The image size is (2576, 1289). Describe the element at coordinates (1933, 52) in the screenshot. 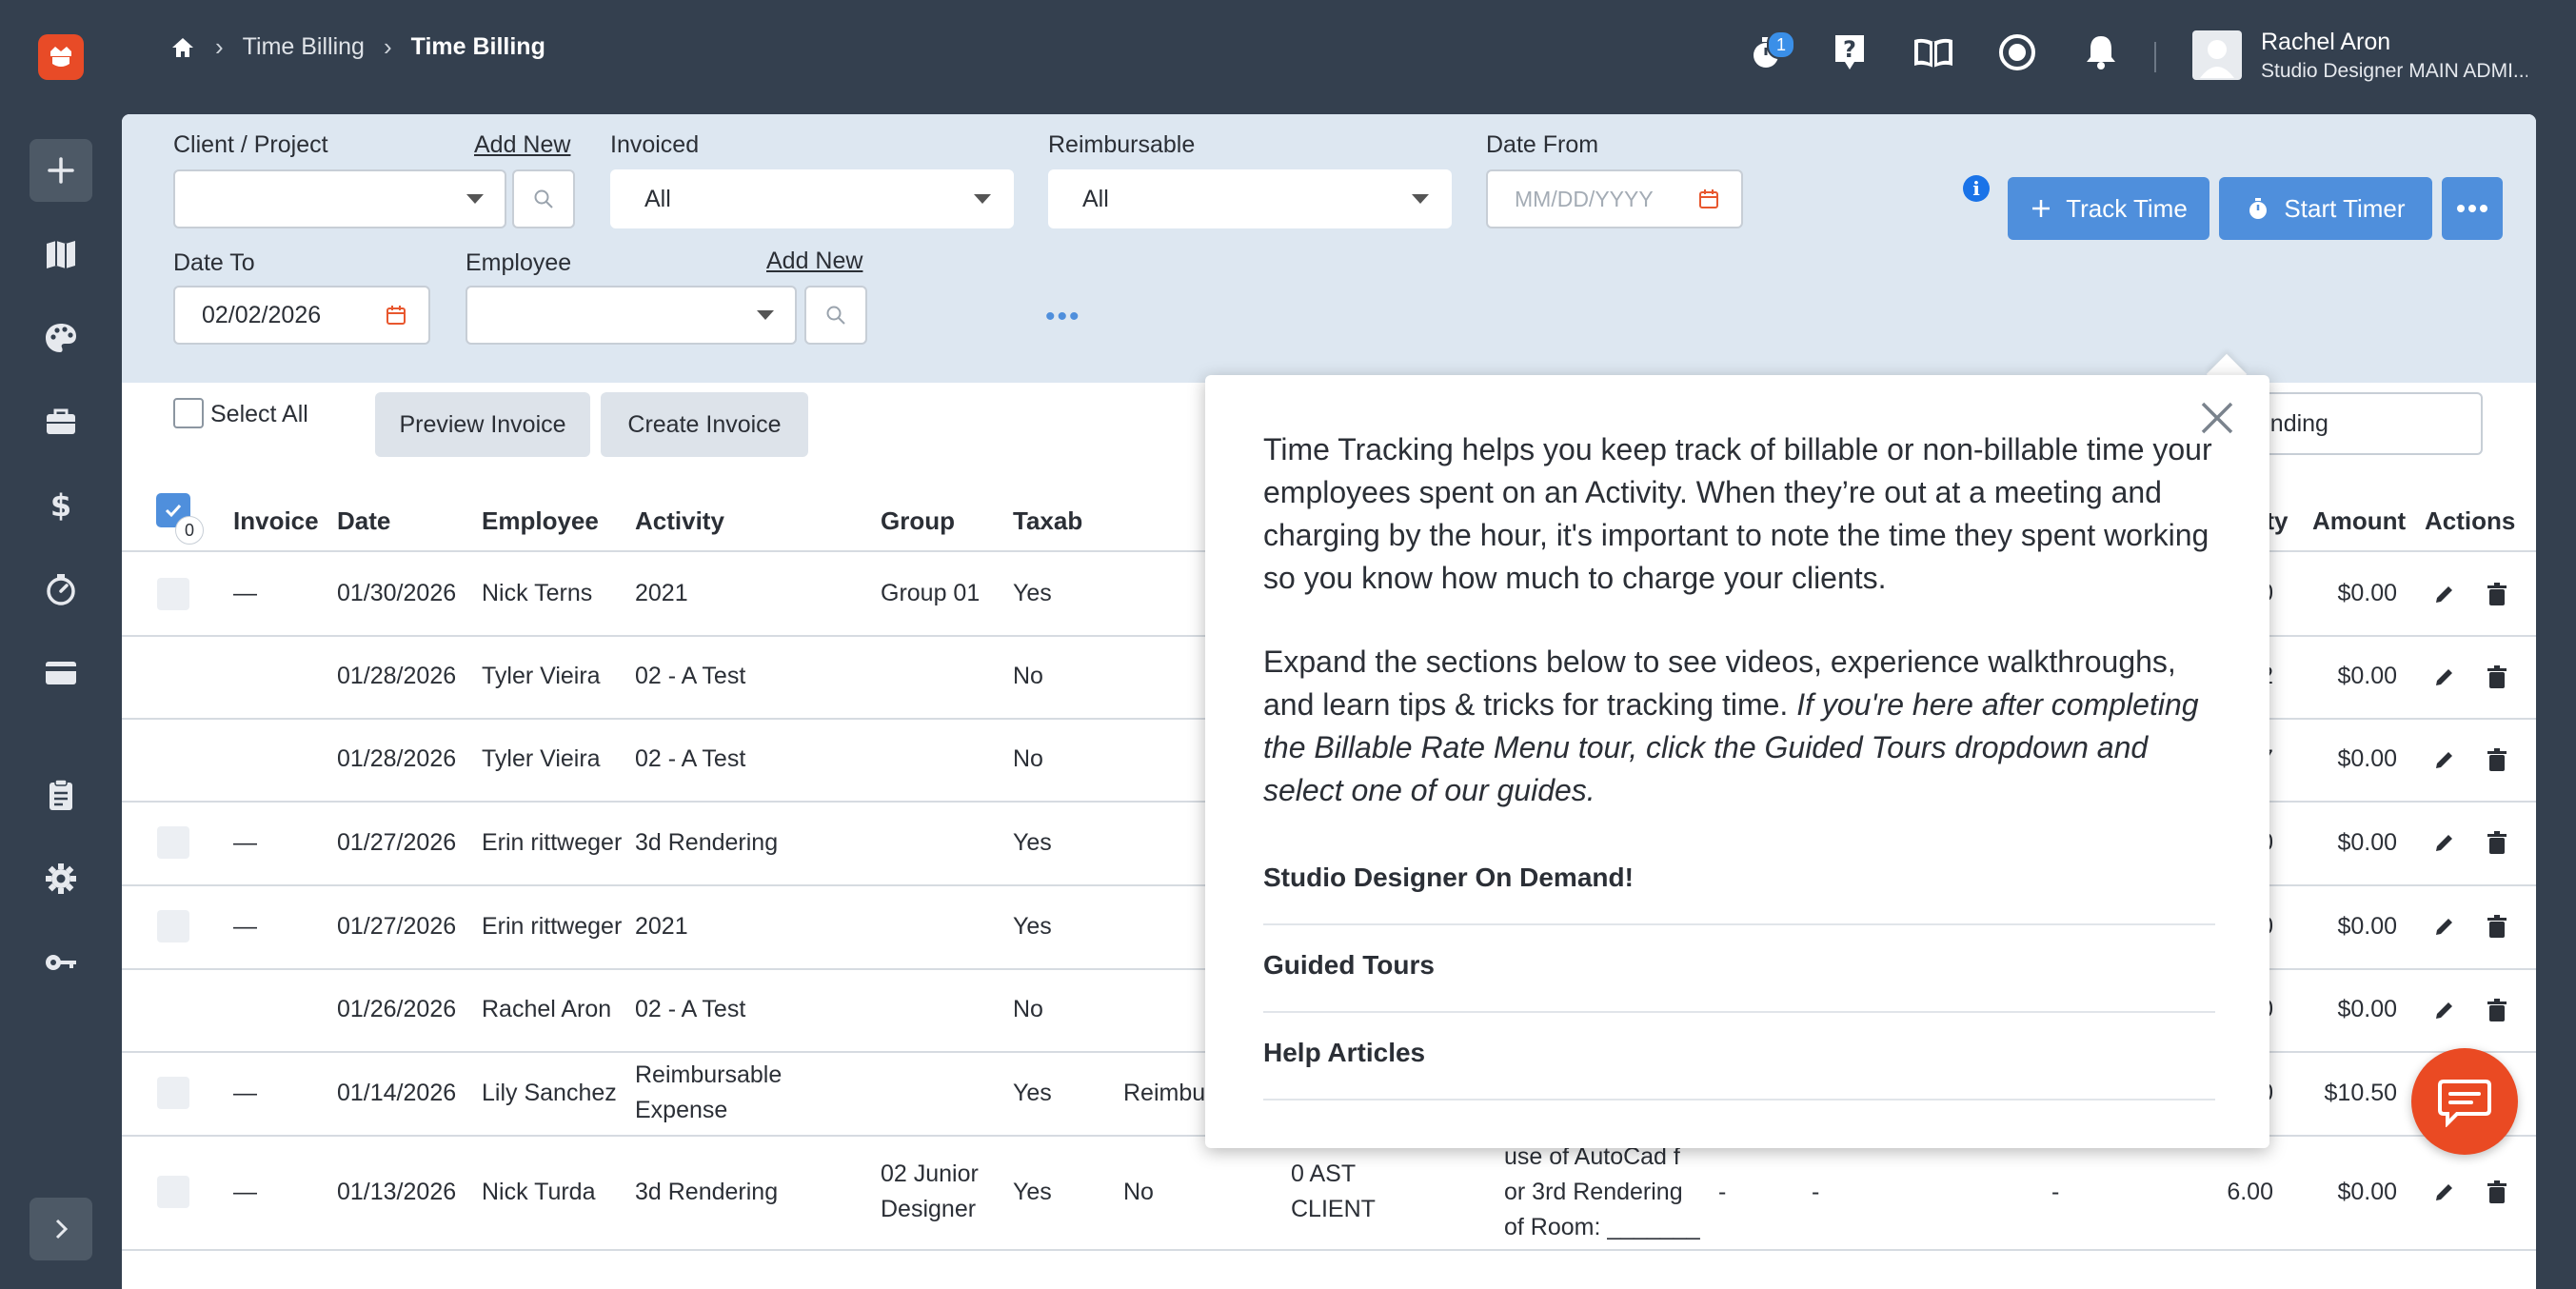

I see `open-book-icon` at that location.